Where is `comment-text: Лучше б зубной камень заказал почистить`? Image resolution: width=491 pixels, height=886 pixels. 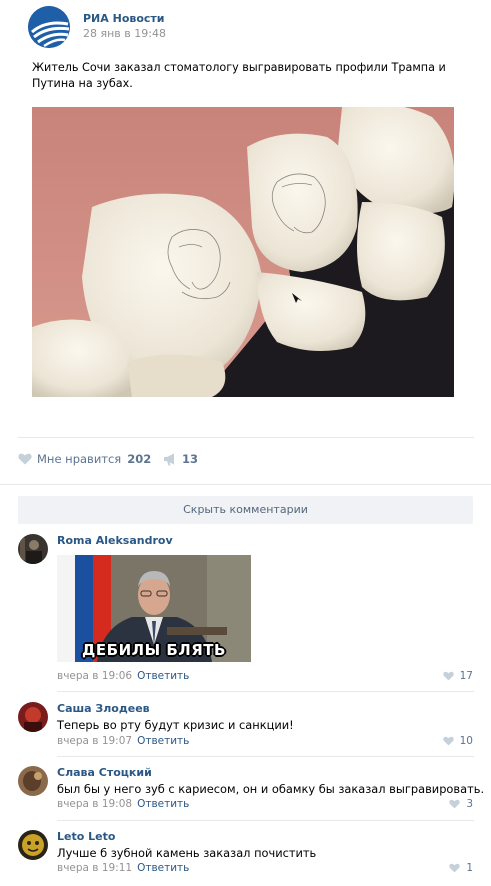
comment-text: Лучше б зубной камень заказал почистить is located at coordinates (187, 853).